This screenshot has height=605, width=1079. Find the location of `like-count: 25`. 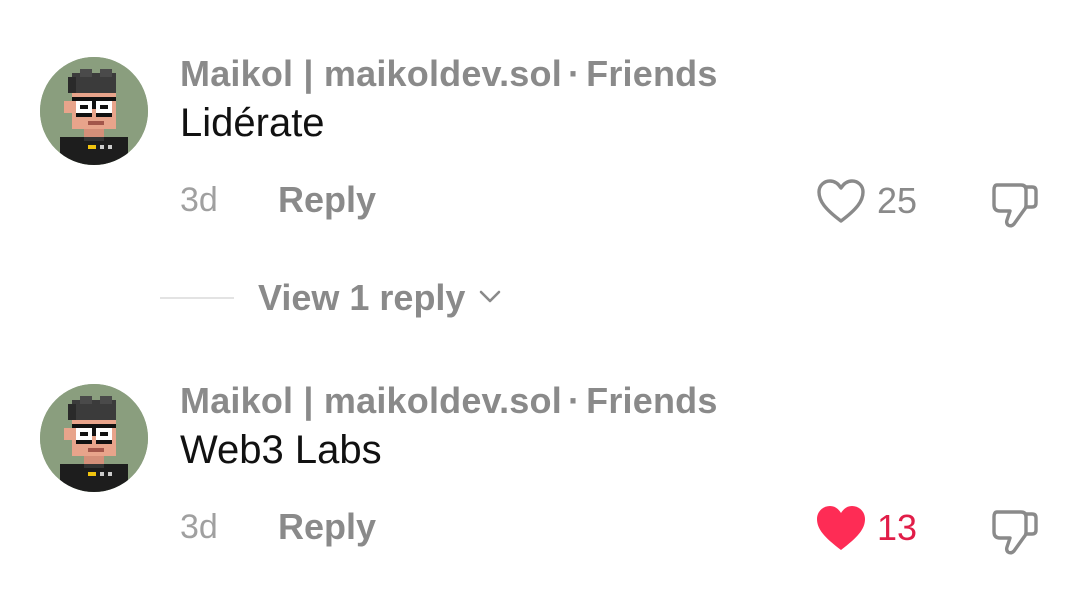

like-count: 25 is located at coordinates (897, 200).